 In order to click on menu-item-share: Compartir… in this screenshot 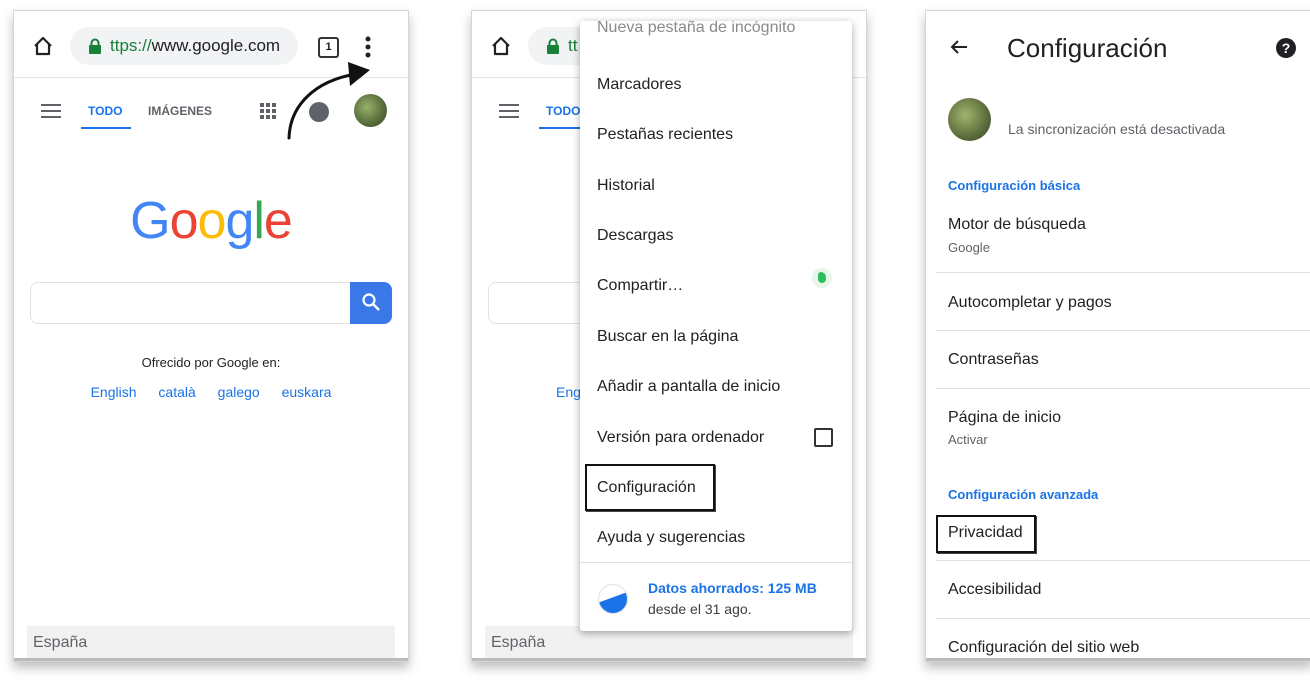, I will do `click(640, 286)`.